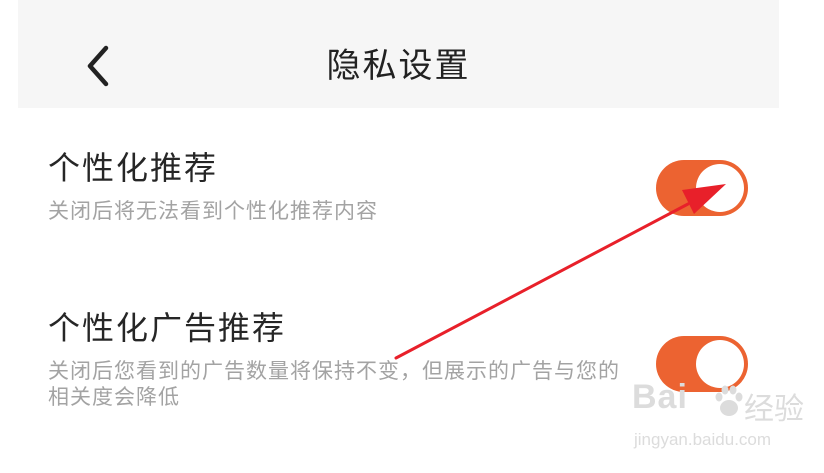 The height and width of the screenshot is (473, 824). Describe the element at coordinates (703, 439) in the screenshot. I see `watermark-url: jingyan.baidu.com` at that location.